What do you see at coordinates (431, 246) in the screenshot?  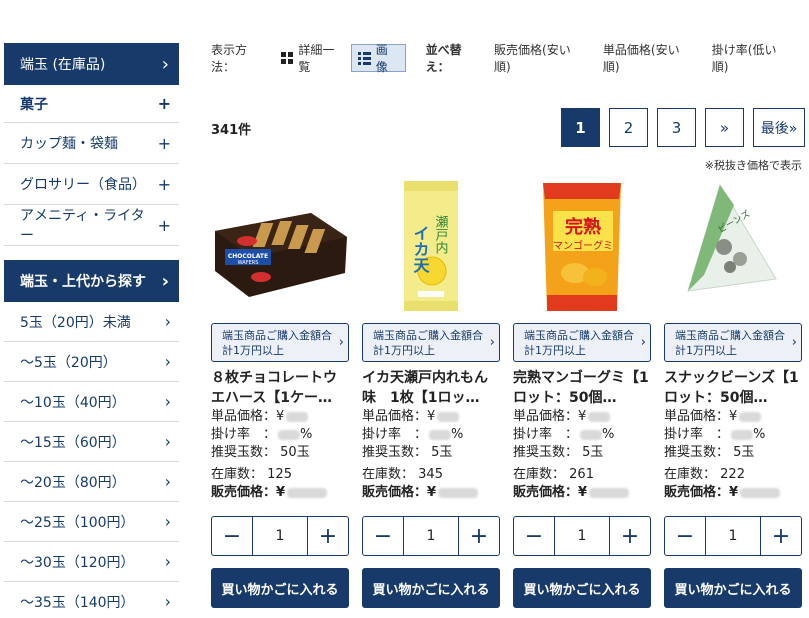 I see `product-image: 瀬戸内 イカ天` at bounding box center [431, 246].